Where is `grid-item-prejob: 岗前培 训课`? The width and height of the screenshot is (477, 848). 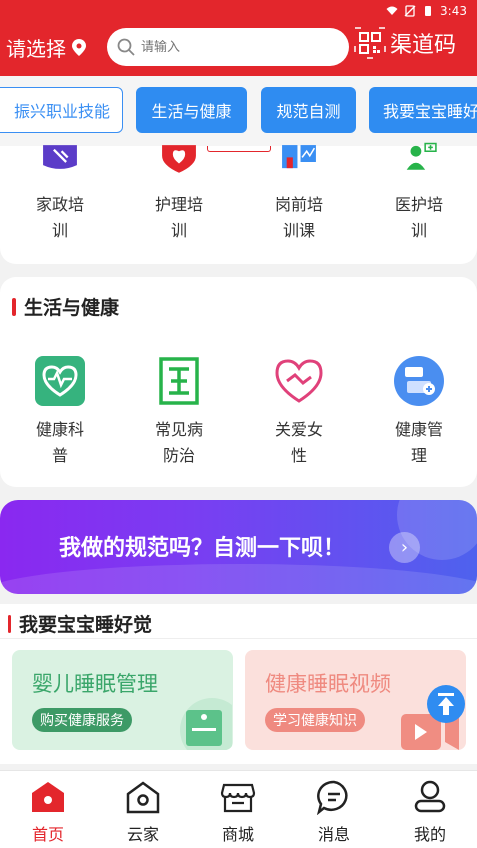 grid-item-prejob: 岗前培 训课 is located at coordinates (299, 193).